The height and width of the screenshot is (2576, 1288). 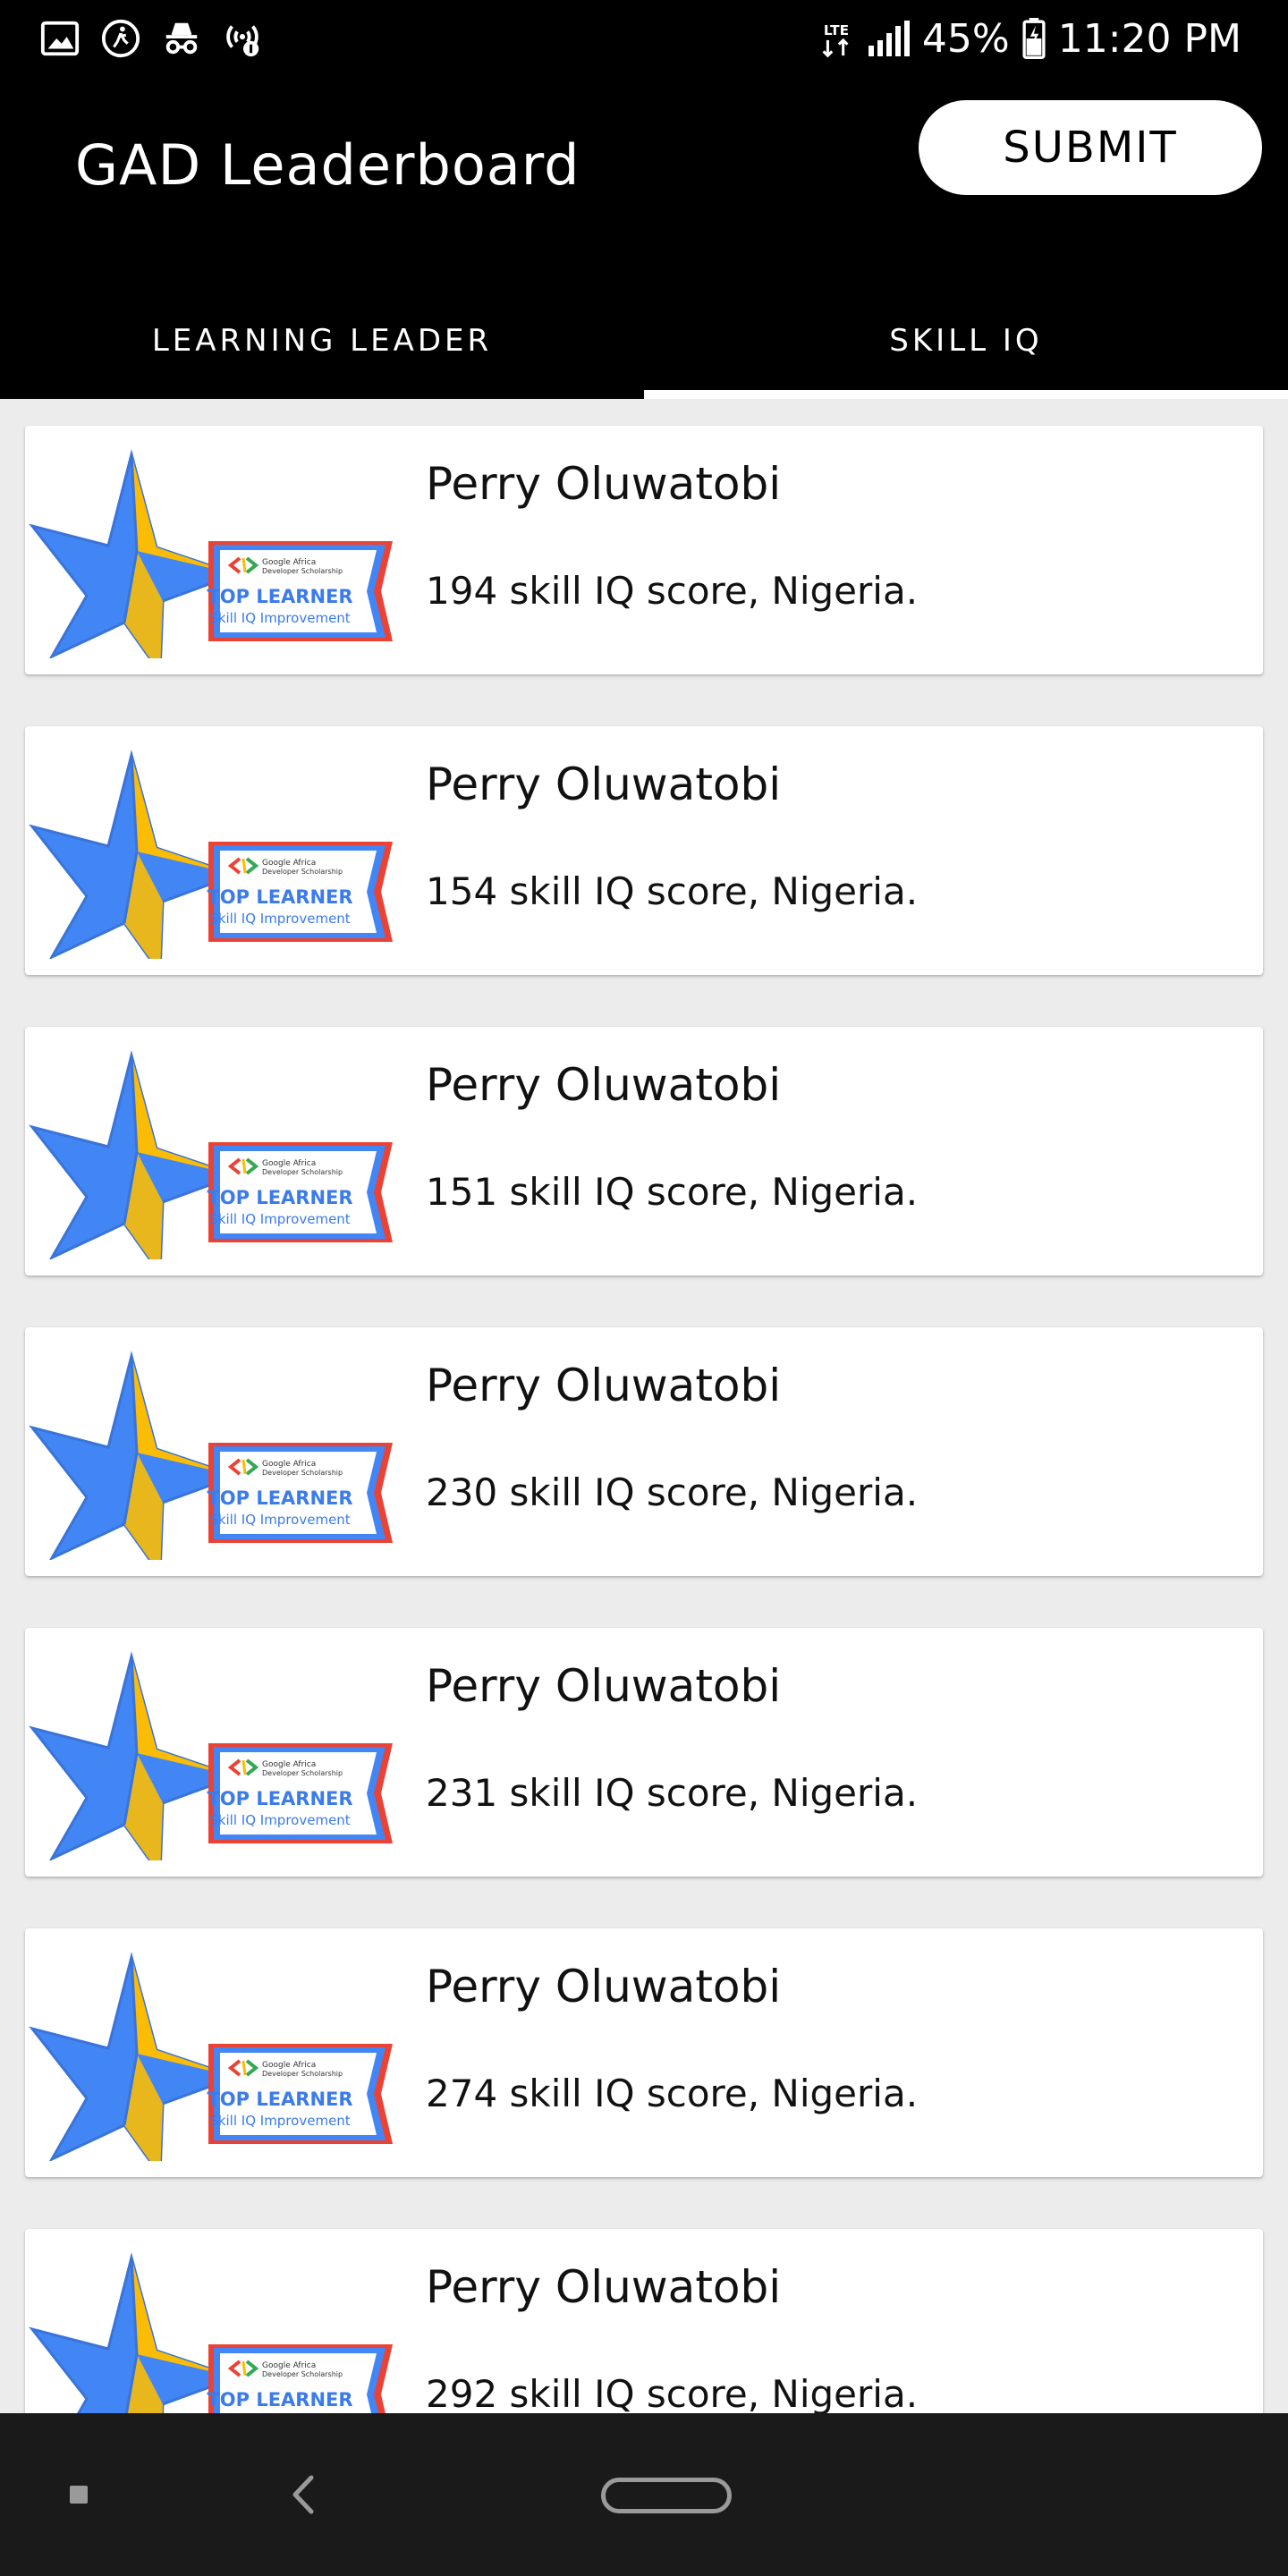 I want to click on learner-score: 292 skill IQ score, Nigeria., so click(x=672, y=2392).